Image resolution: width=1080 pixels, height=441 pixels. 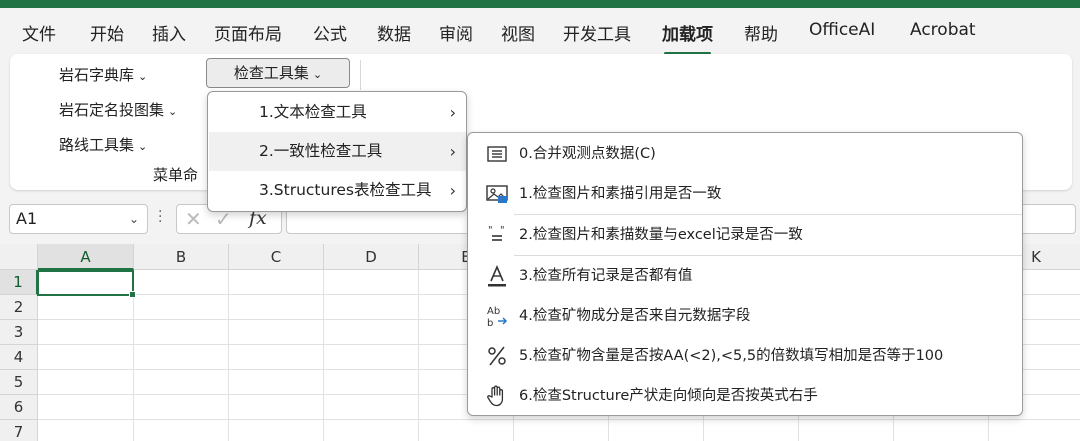 What do you see at coordinates (360, 75) in the screenshot?
I see `ribbon-separator` at bounding box center [360, 75].